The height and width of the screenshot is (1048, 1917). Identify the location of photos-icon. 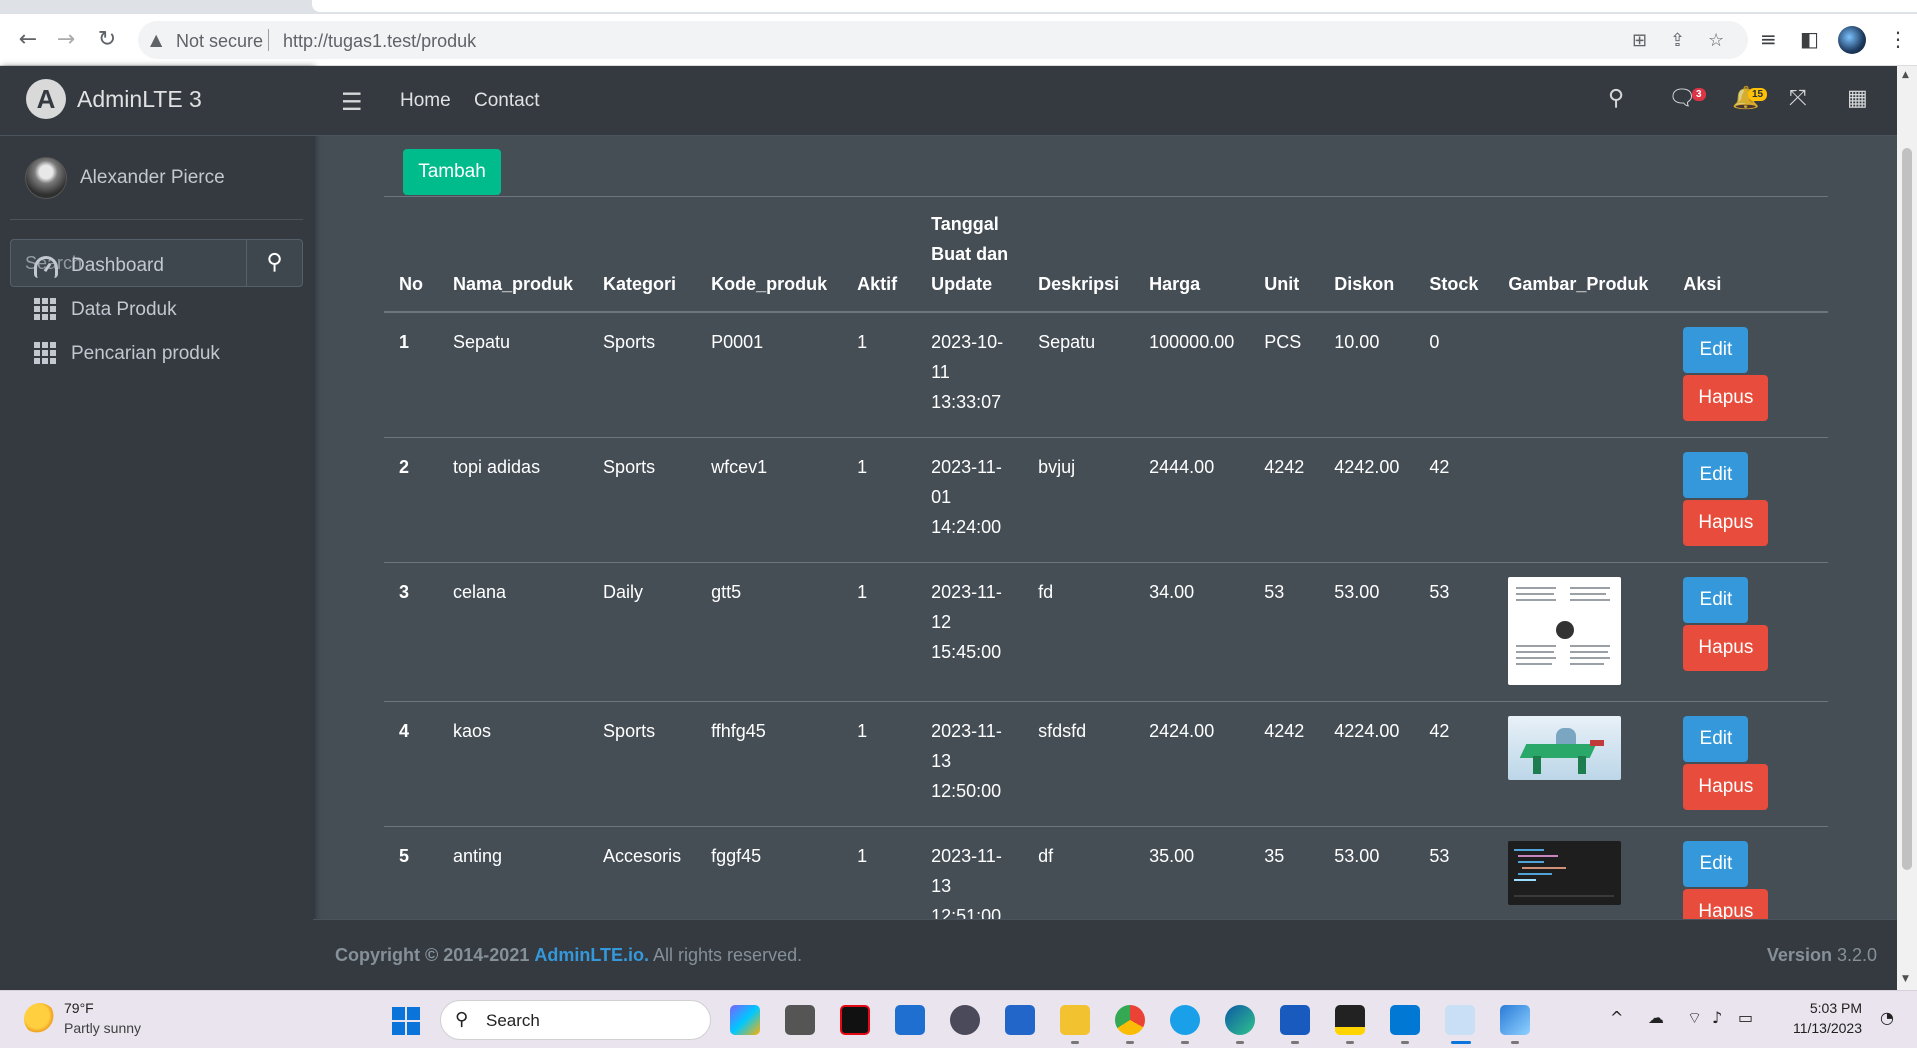
(1515, 1020).